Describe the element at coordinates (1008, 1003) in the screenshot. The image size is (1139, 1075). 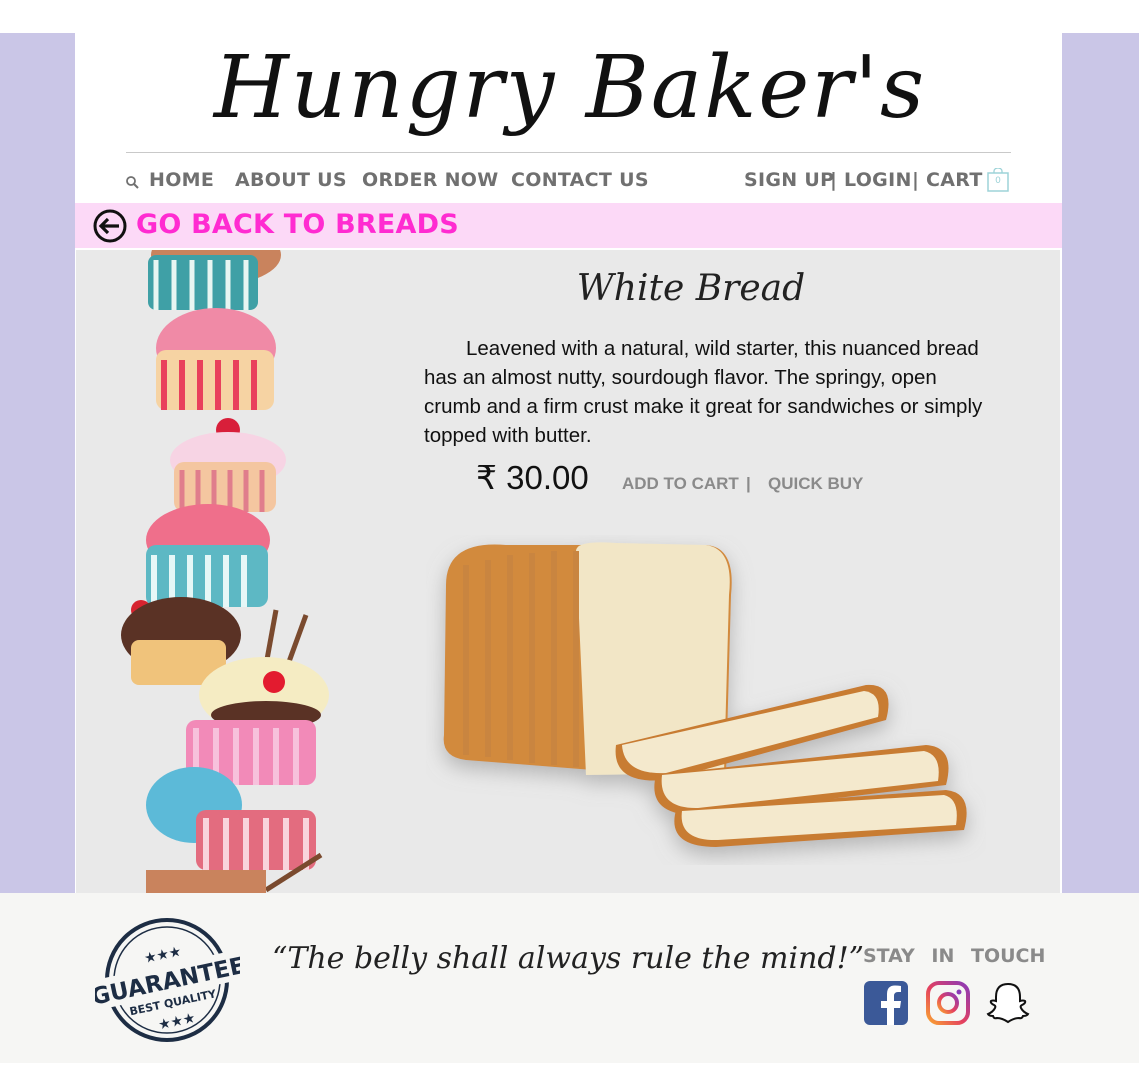
I see `snapchat-icon` at that location.